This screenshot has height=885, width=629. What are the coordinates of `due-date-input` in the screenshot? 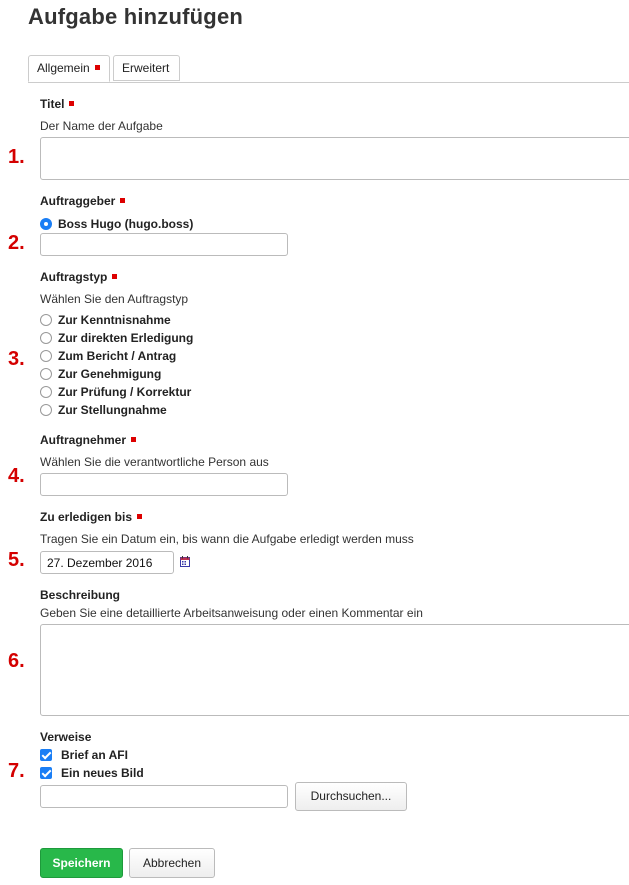 It's located at (107, 562).